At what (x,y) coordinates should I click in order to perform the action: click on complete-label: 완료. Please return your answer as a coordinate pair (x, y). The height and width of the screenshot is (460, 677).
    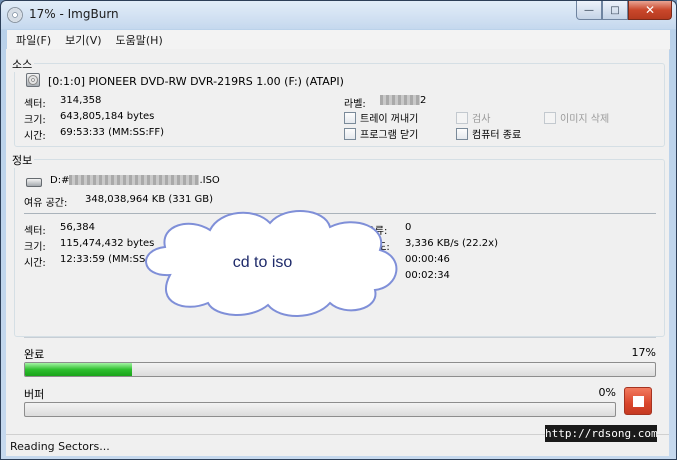
    Looking at the image, I should click on (34, 354).